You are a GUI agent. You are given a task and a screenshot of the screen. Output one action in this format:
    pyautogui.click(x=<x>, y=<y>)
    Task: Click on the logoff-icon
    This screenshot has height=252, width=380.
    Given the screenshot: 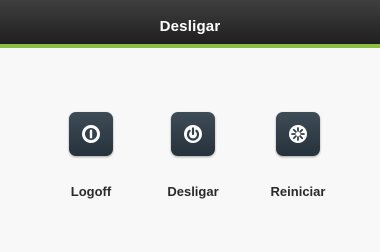 What is the action you would take?
    pyautogui.click(x=91, y=134)
    